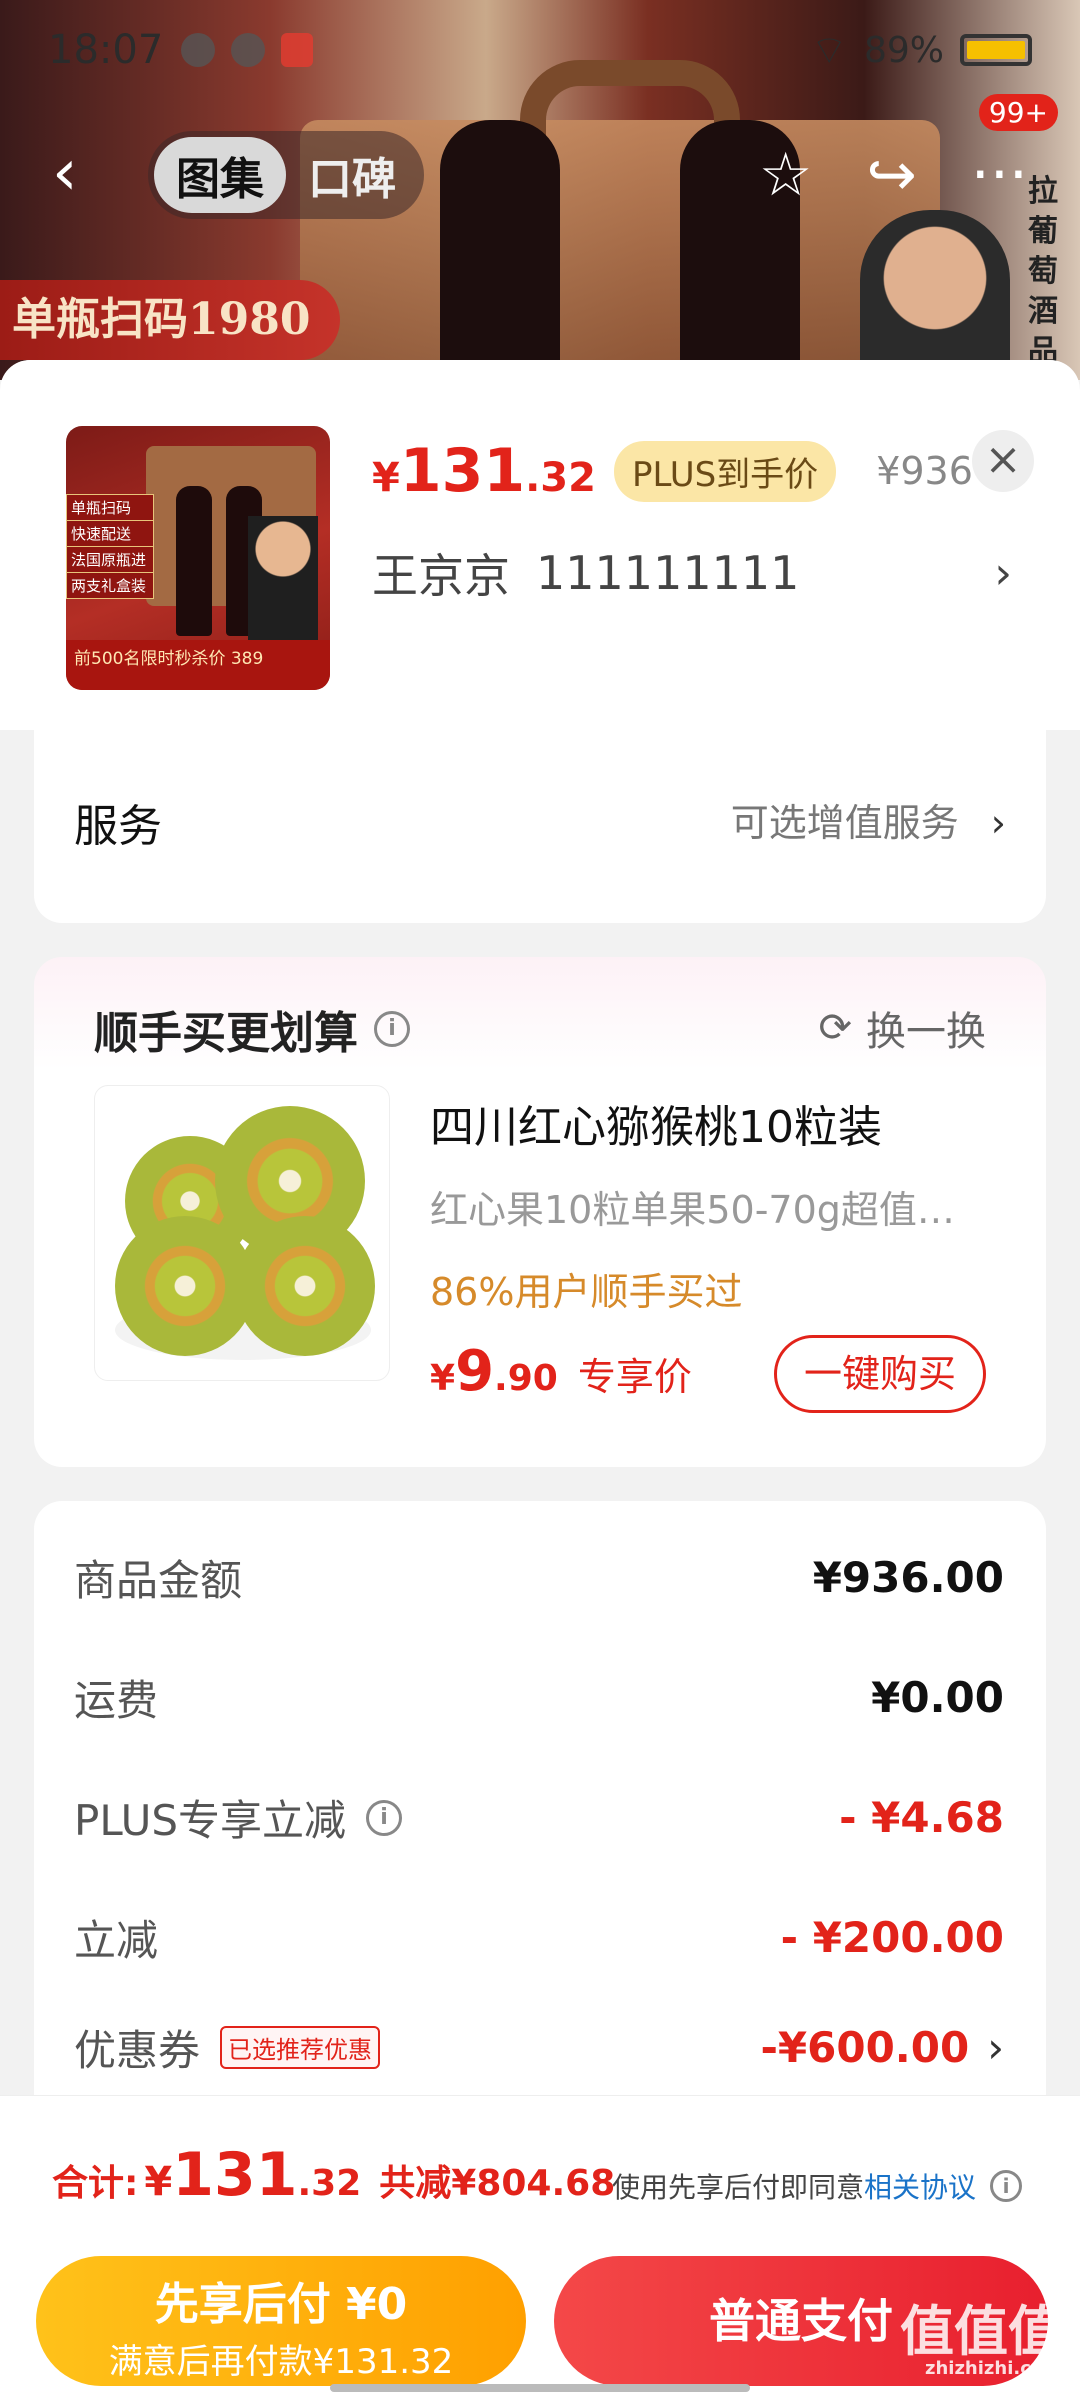 This screenshot has width=1080, height=2400. I want to click on rec-price-yen: ¥, so click(443, 1378).